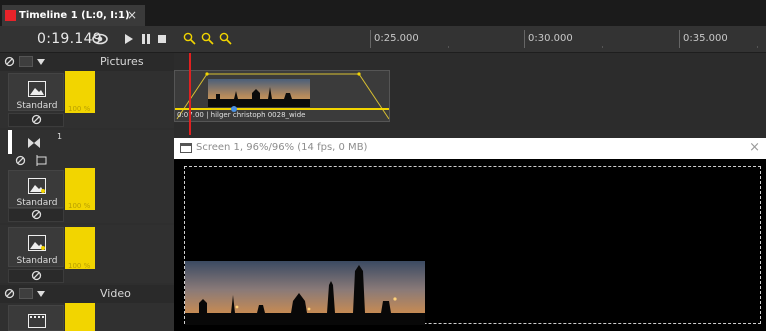  I want to click on group-label: Pictures, so click(122, 61).